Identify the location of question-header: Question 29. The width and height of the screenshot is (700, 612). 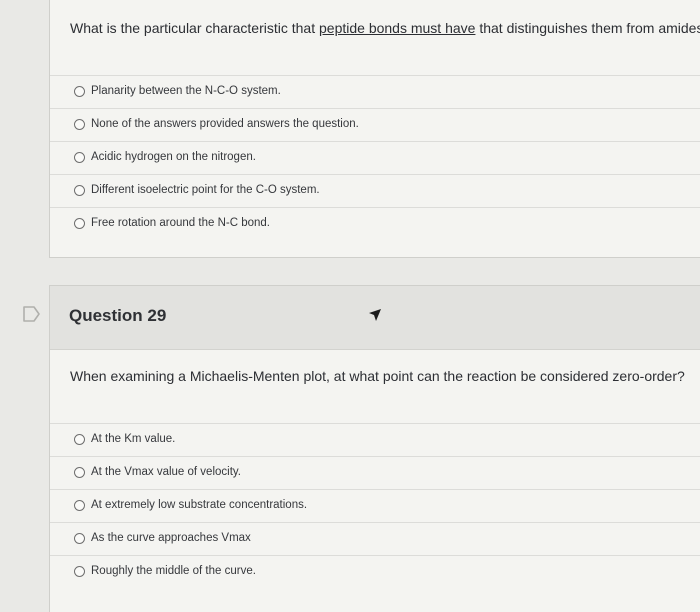
(375, 318).